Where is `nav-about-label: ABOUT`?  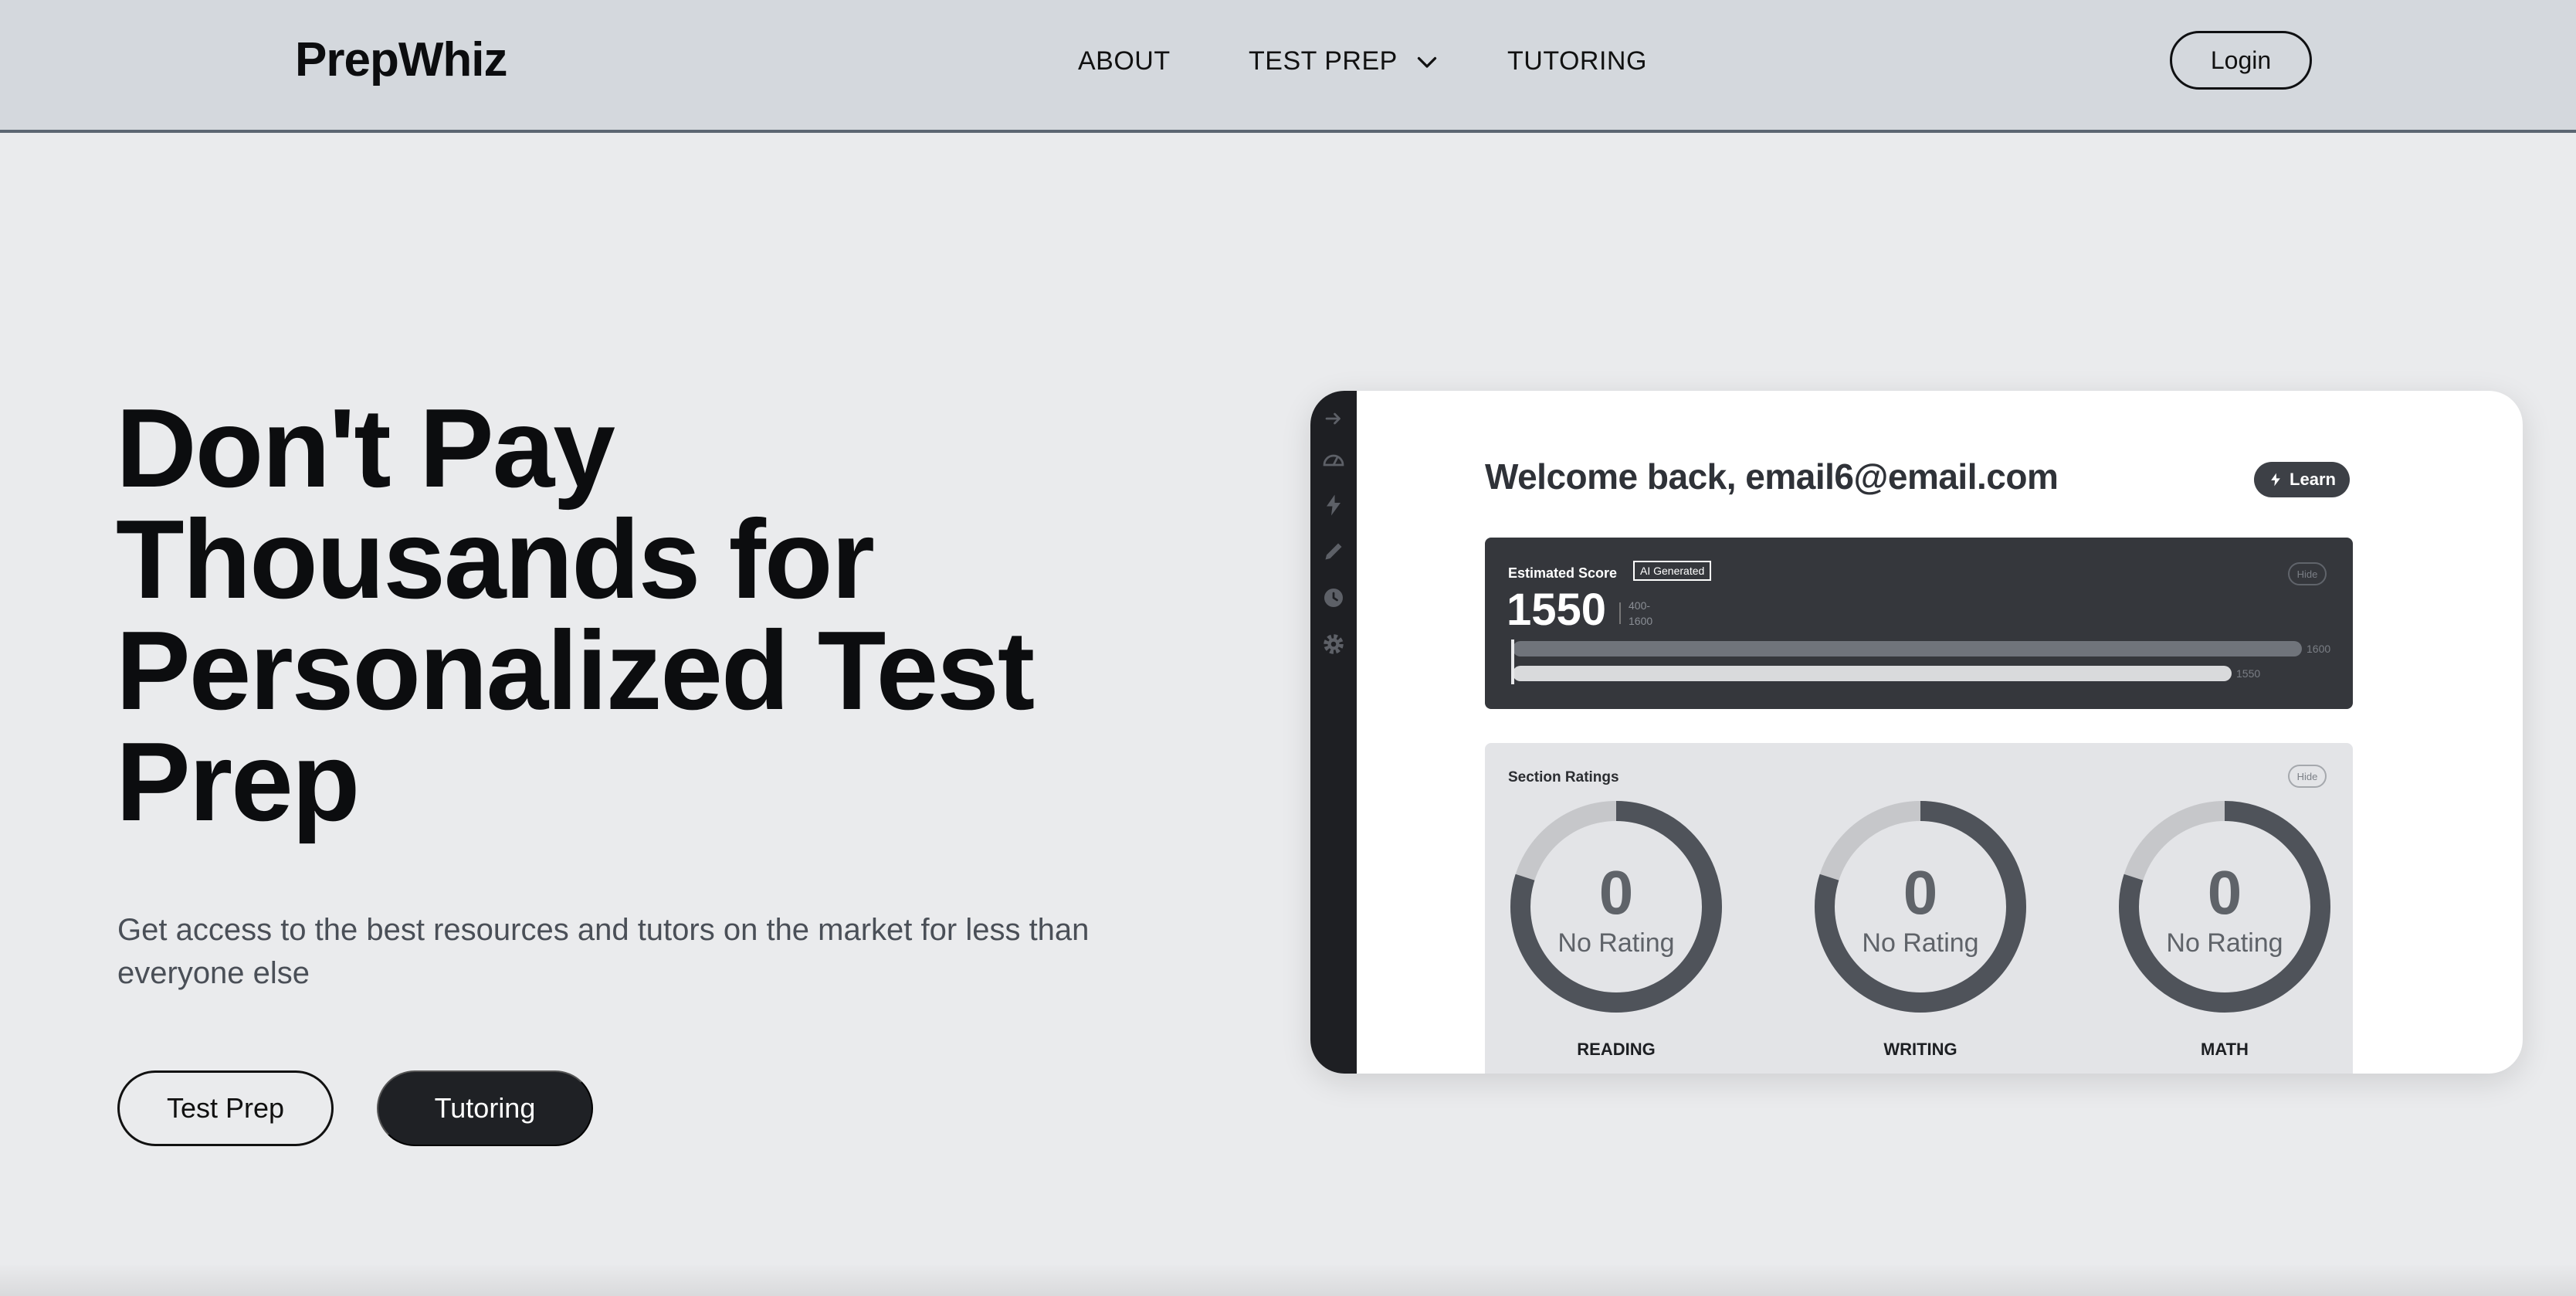 nav-about-label: ABOUT is located at coordinates (1124, 61).